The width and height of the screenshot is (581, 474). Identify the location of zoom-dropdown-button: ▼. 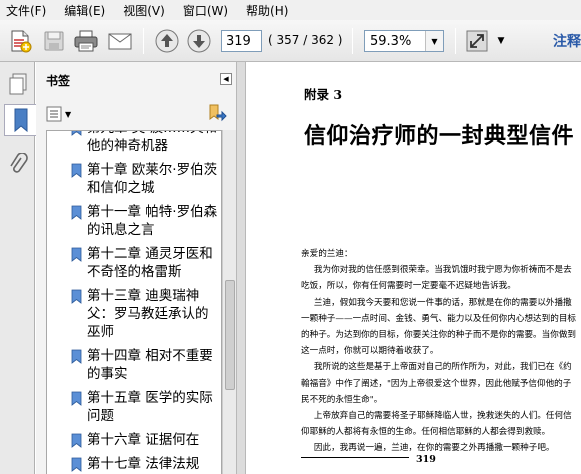
(434, 41).